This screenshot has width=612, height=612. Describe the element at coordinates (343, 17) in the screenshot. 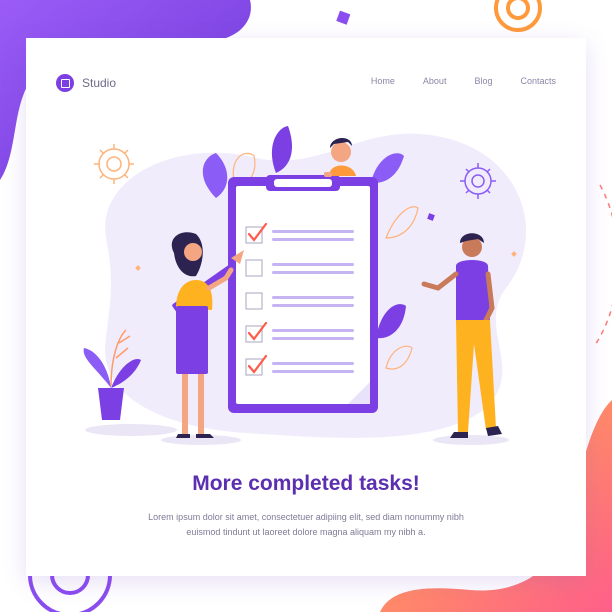

I see `diamond-shape` at that location.